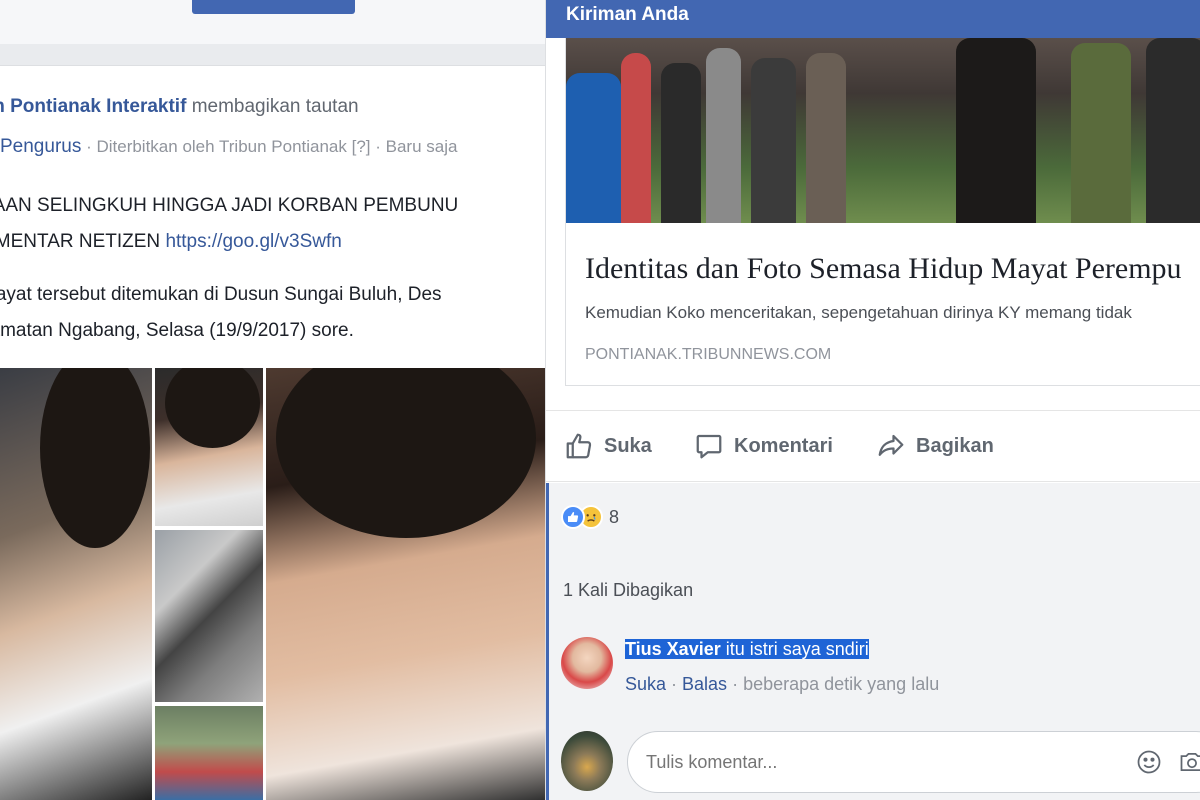 Image resolution: width=1200 pixels, height=800 pixels. I want to click on like-label: Suka, so click(628, 445).